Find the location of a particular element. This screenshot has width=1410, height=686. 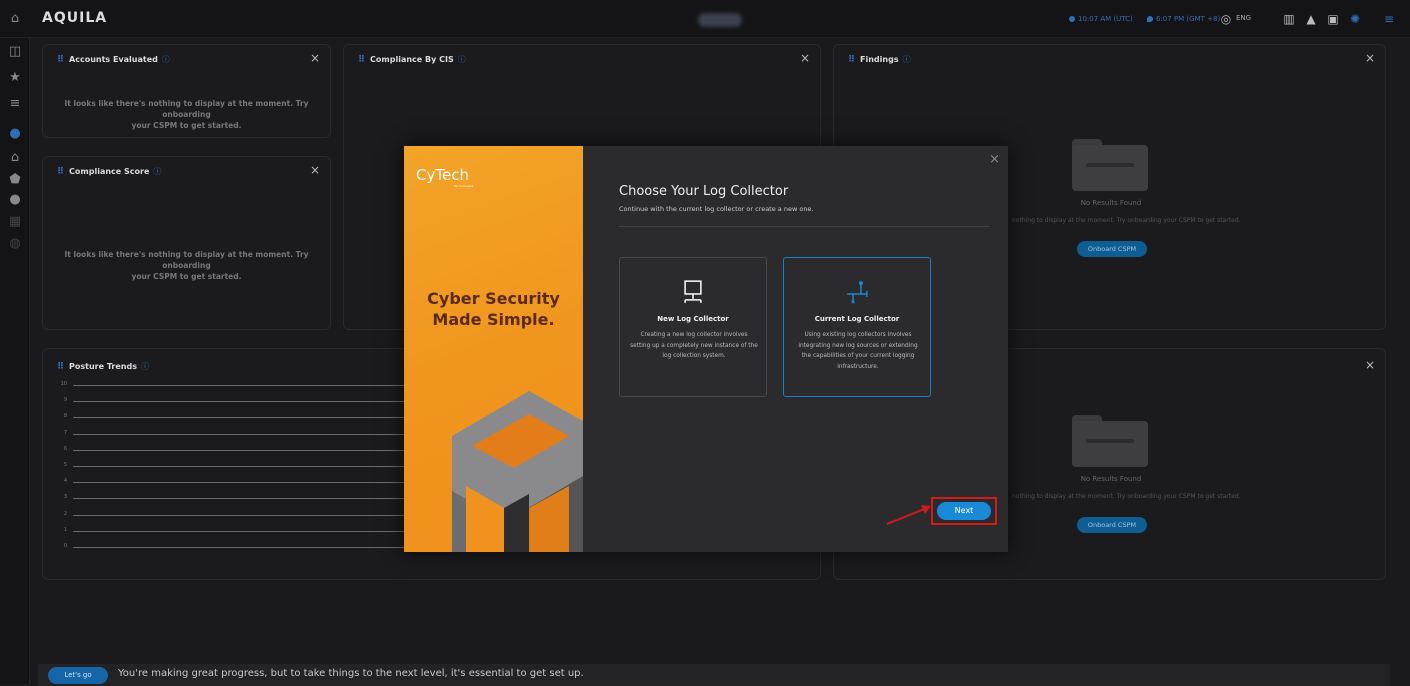

clock-local: 6:07 PM (GMT +8) is located at coordinates (1183, 19).